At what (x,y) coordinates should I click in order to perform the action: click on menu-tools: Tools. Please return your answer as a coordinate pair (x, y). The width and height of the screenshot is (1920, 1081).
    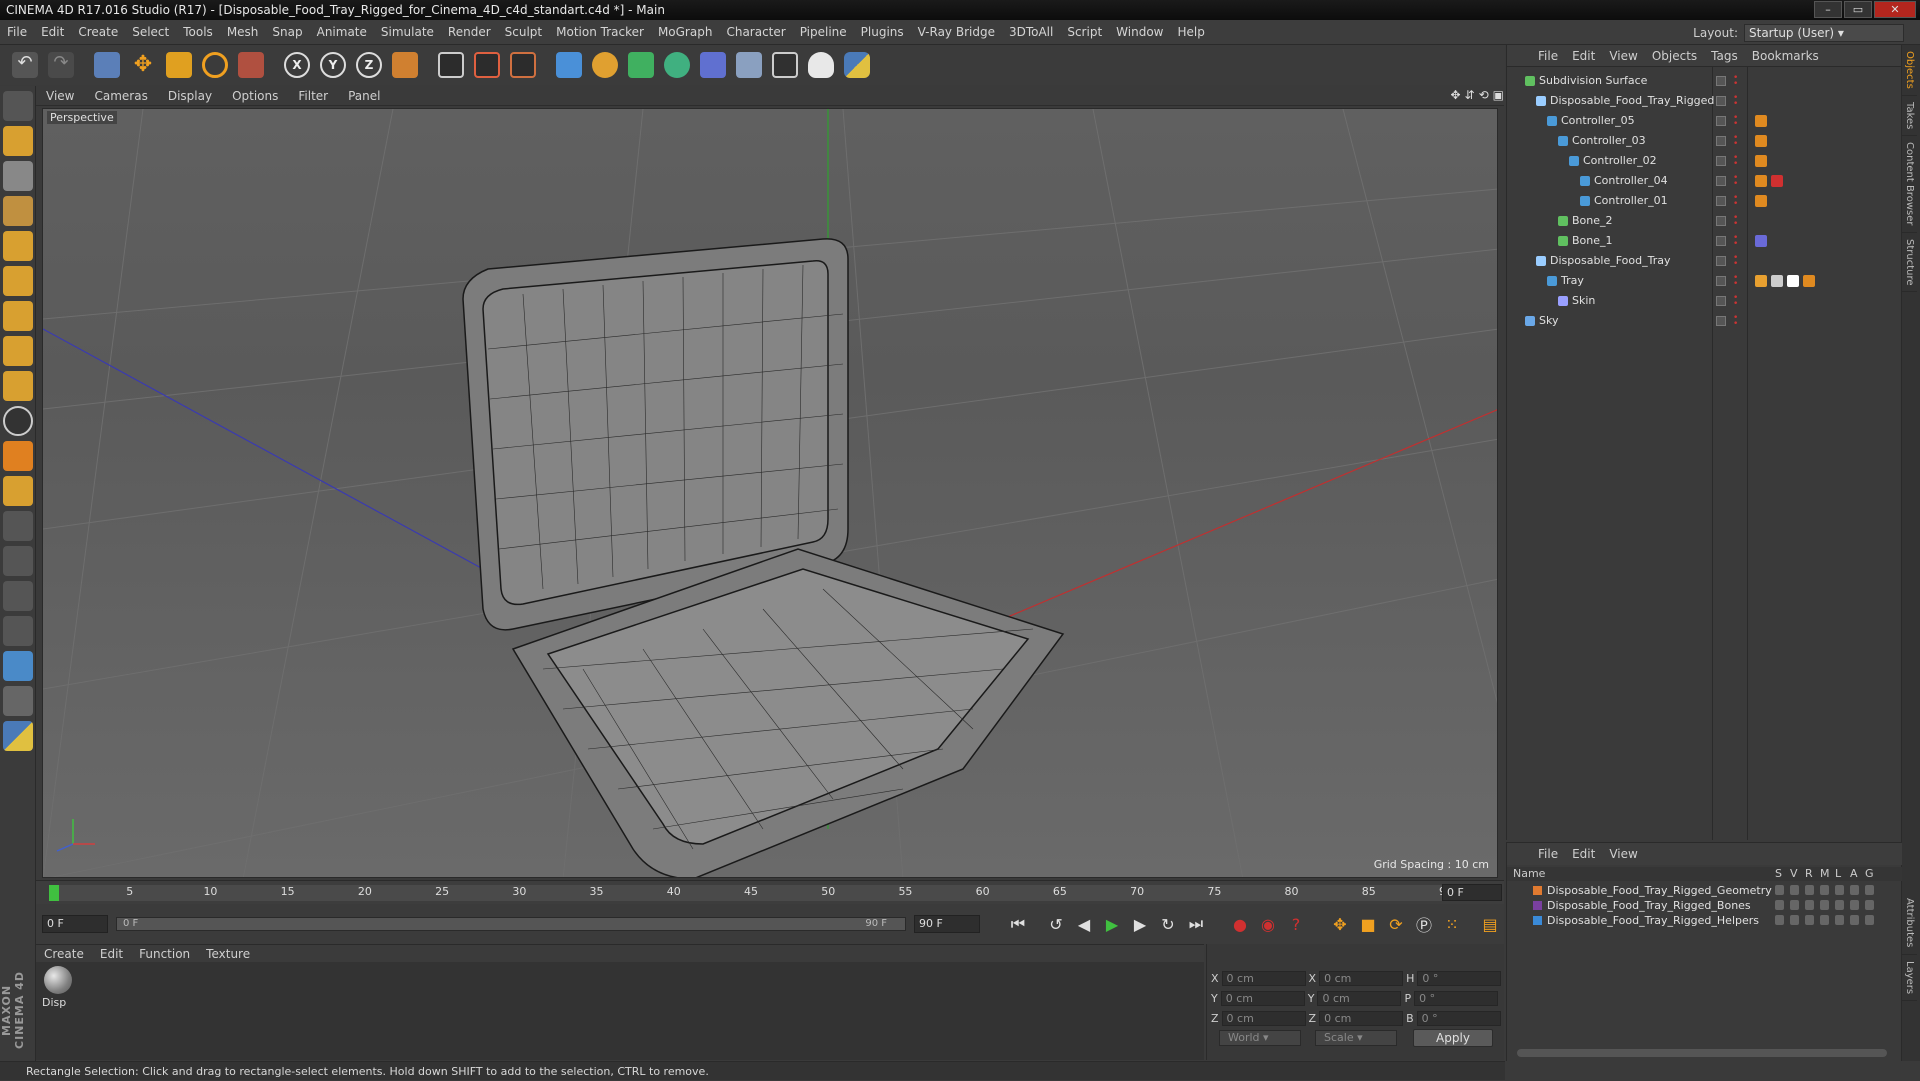
    Looking at the image, I should click on (198, 32).